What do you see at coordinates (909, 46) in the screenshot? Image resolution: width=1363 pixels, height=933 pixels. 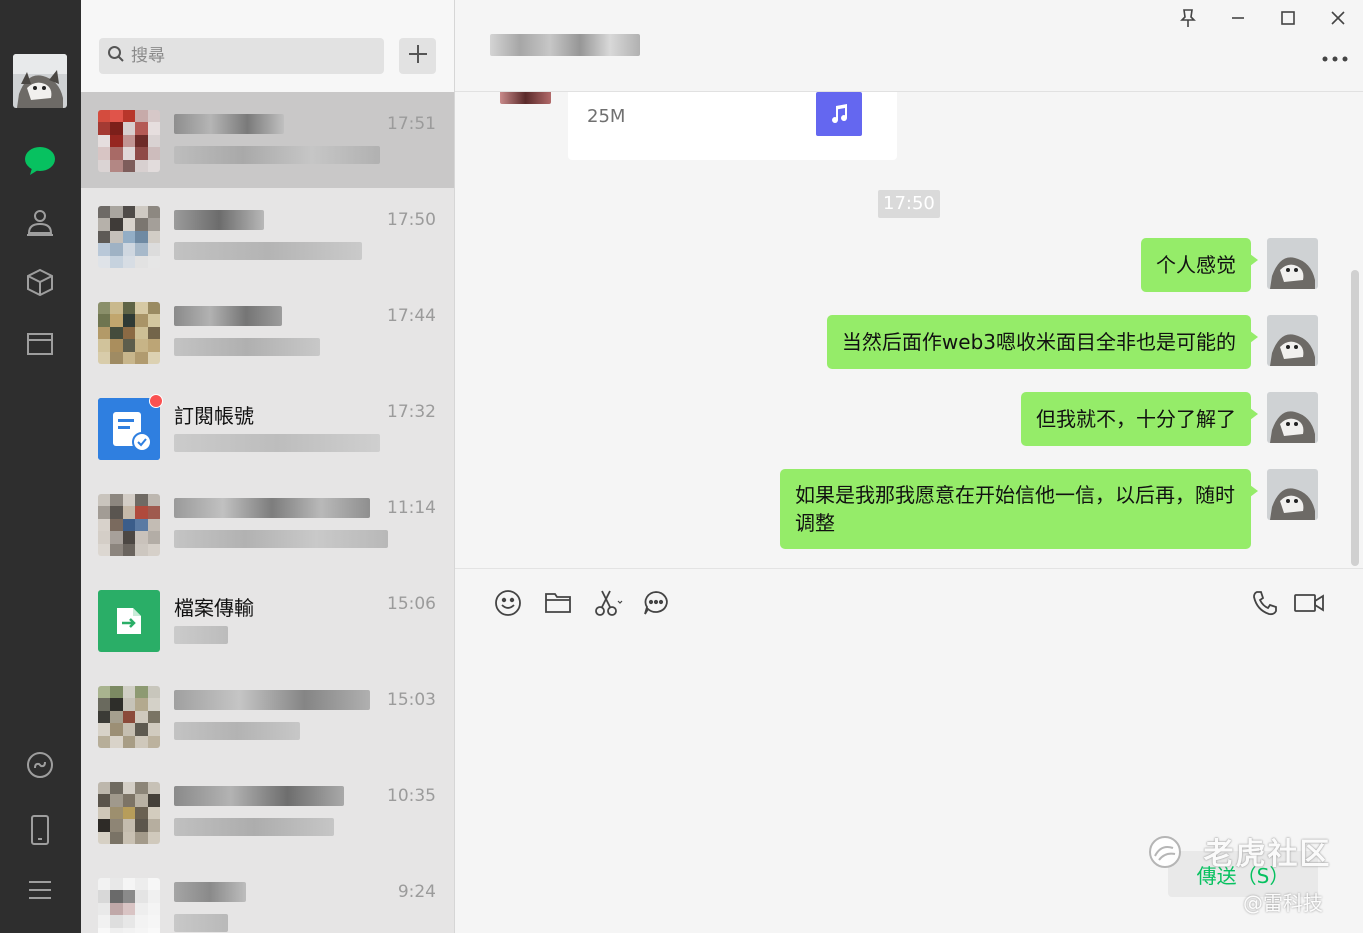 I see `conversation-header` at bounding box center [909, 46].